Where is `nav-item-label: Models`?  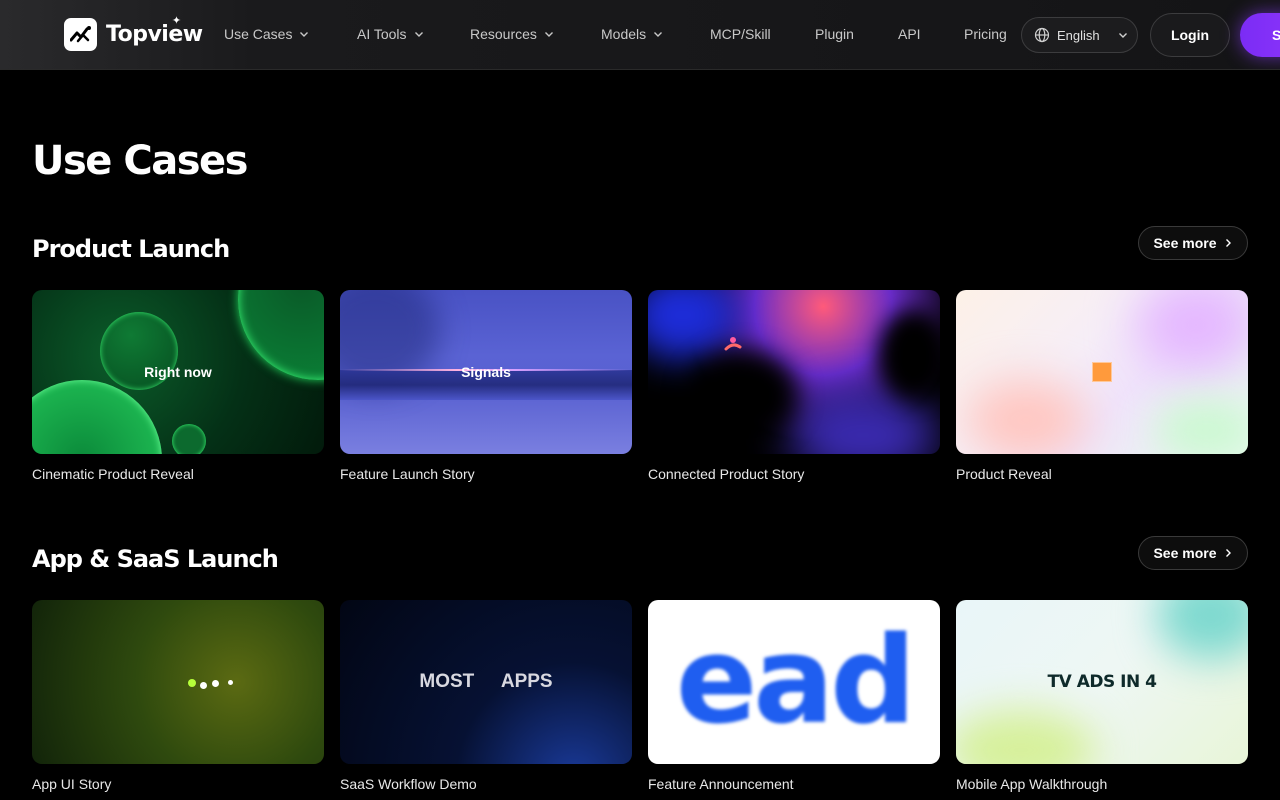
nav-item-label: Models is located at coordinates (624, 34).